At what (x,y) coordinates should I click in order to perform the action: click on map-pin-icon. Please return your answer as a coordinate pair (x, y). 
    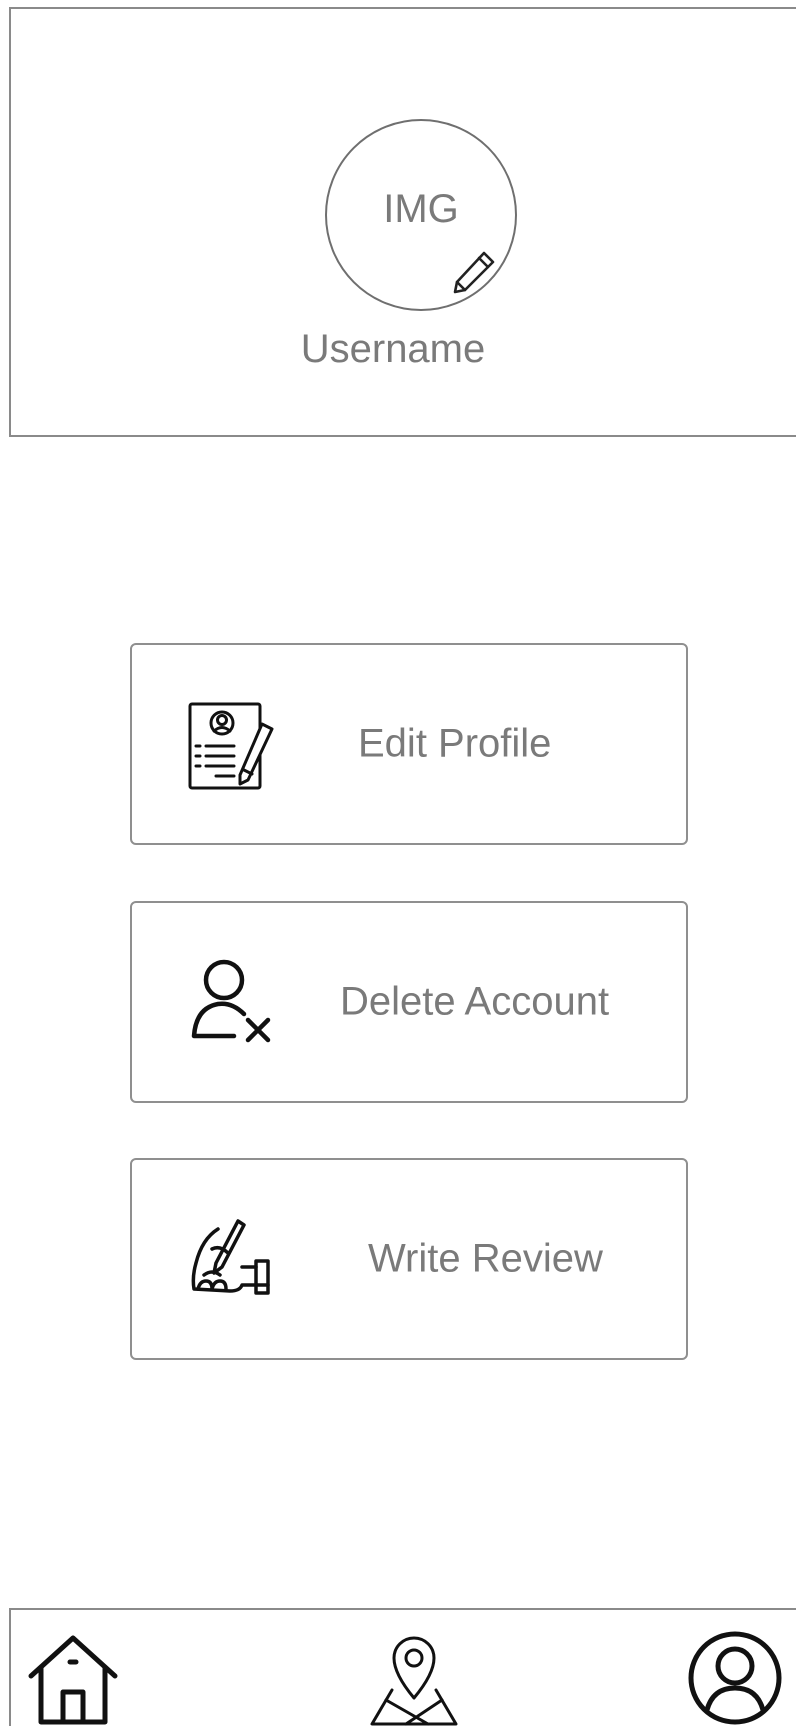
    Looking at the image, I should click on (414, 1678).